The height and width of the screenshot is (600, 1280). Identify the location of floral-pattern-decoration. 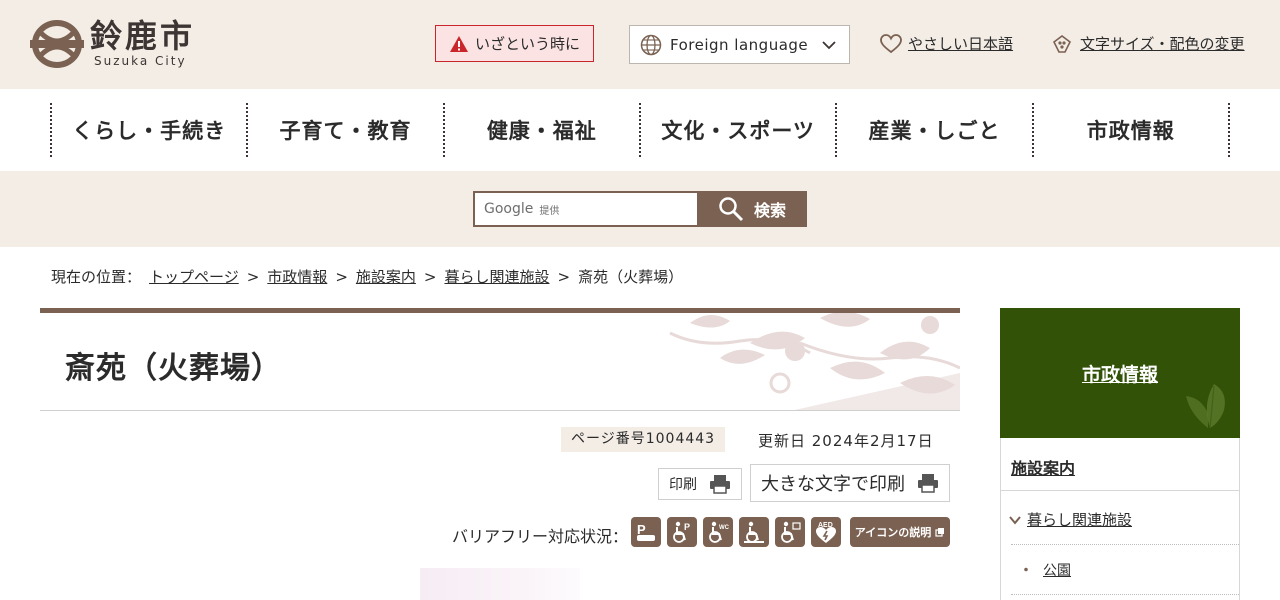
(814, 361).